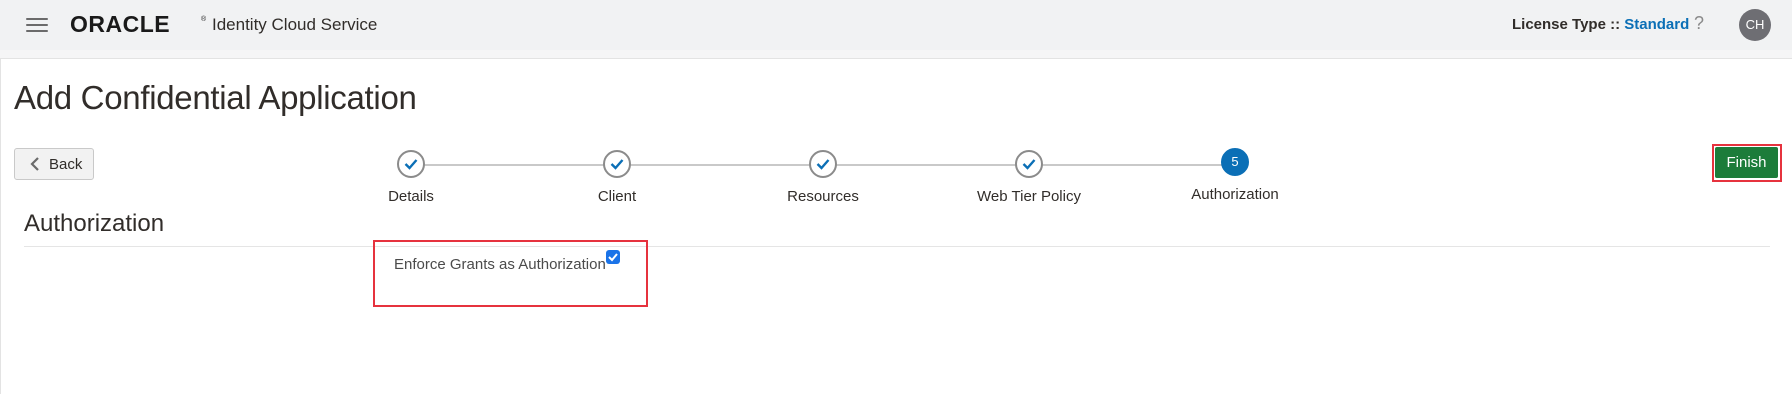 This screenshot has height=394, width=1792. I want to click on back-button: Back, so click(54, 164).